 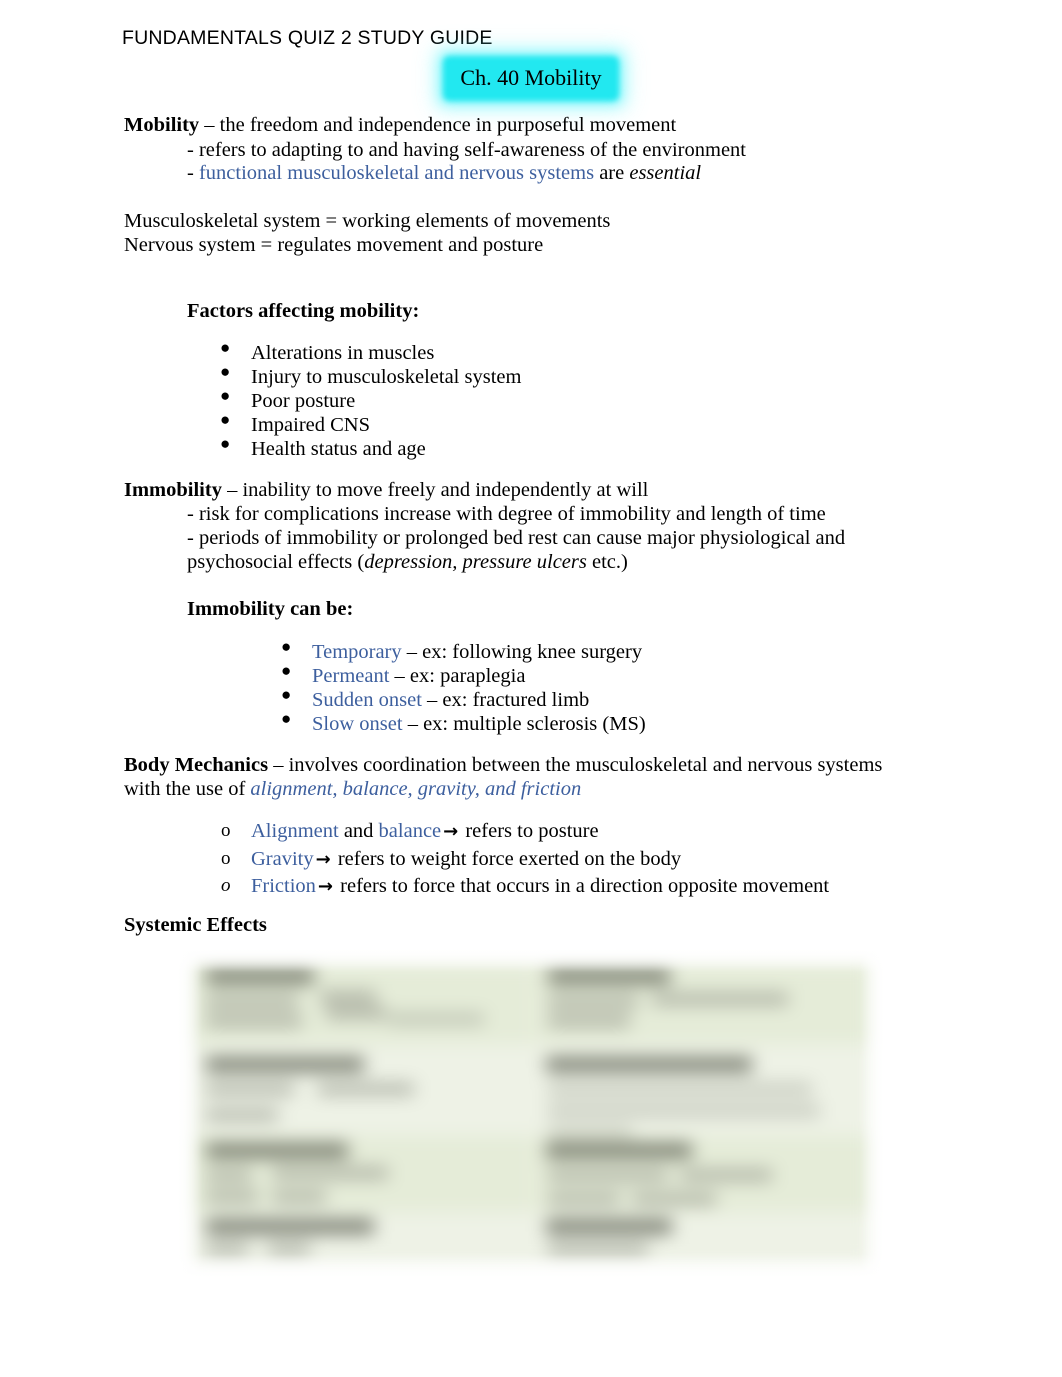 What do you see at coordinates (367, 700) in the screenshot?
I see `immobility-type-term: Sudden onset` at bounding box center [367, 700].